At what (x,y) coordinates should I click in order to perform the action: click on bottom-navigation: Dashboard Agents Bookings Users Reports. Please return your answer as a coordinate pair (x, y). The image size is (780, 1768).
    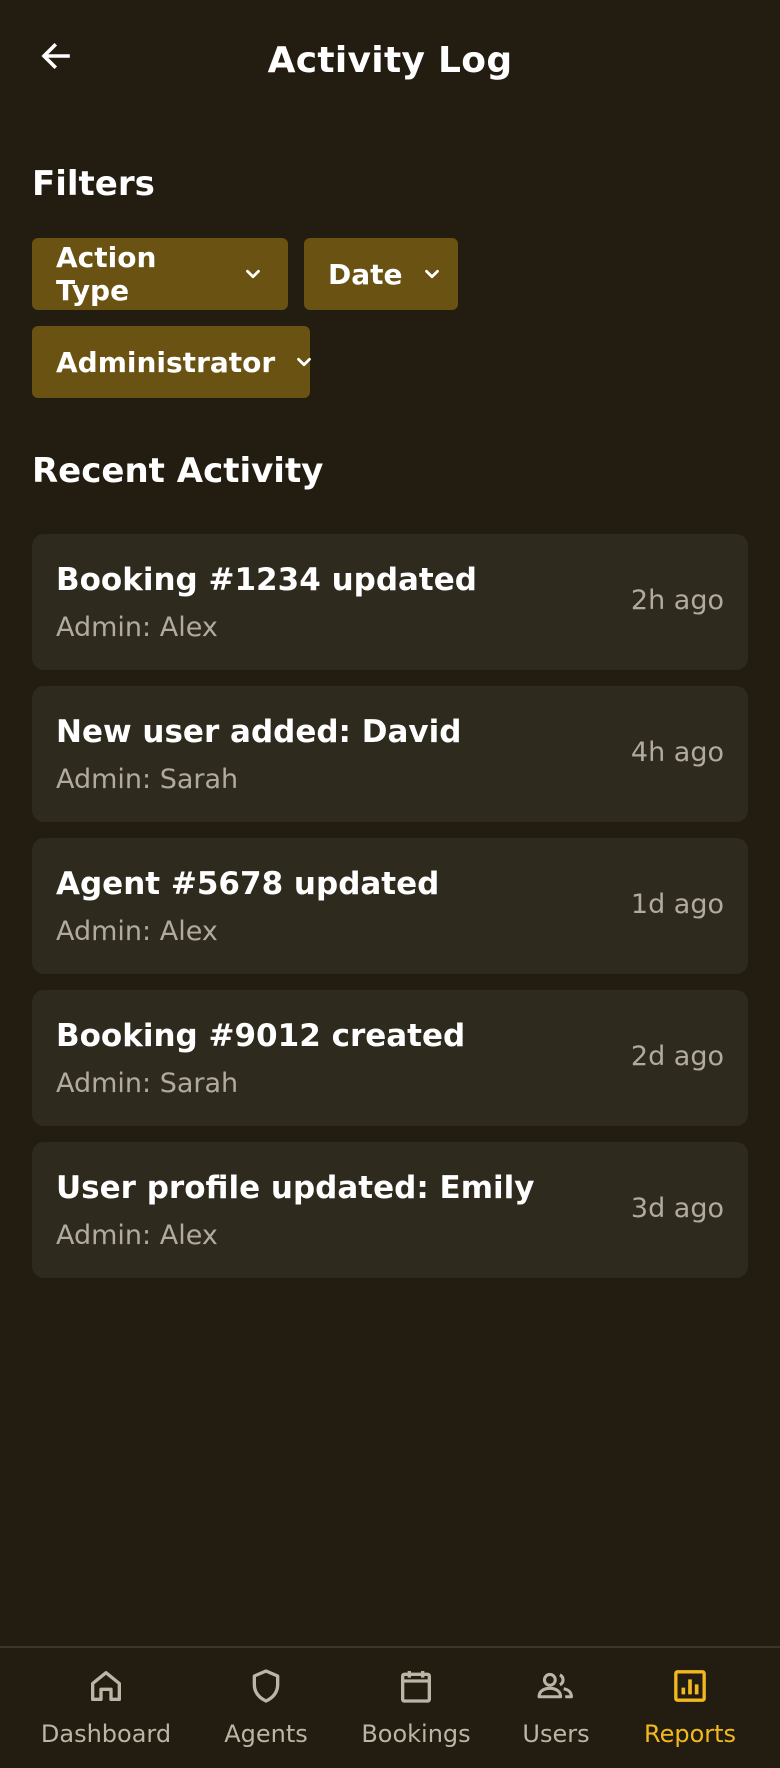
    Looking at the image, I should click on (390, 1707).